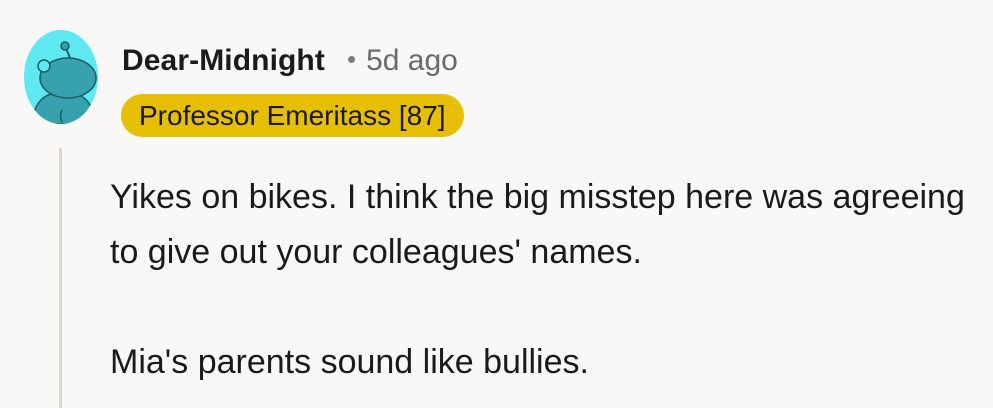 The width and height of the screenshot is (993, 408). Describe the element at coordinates (60, 278) in the screenshot. I see `thread-line` at that location.